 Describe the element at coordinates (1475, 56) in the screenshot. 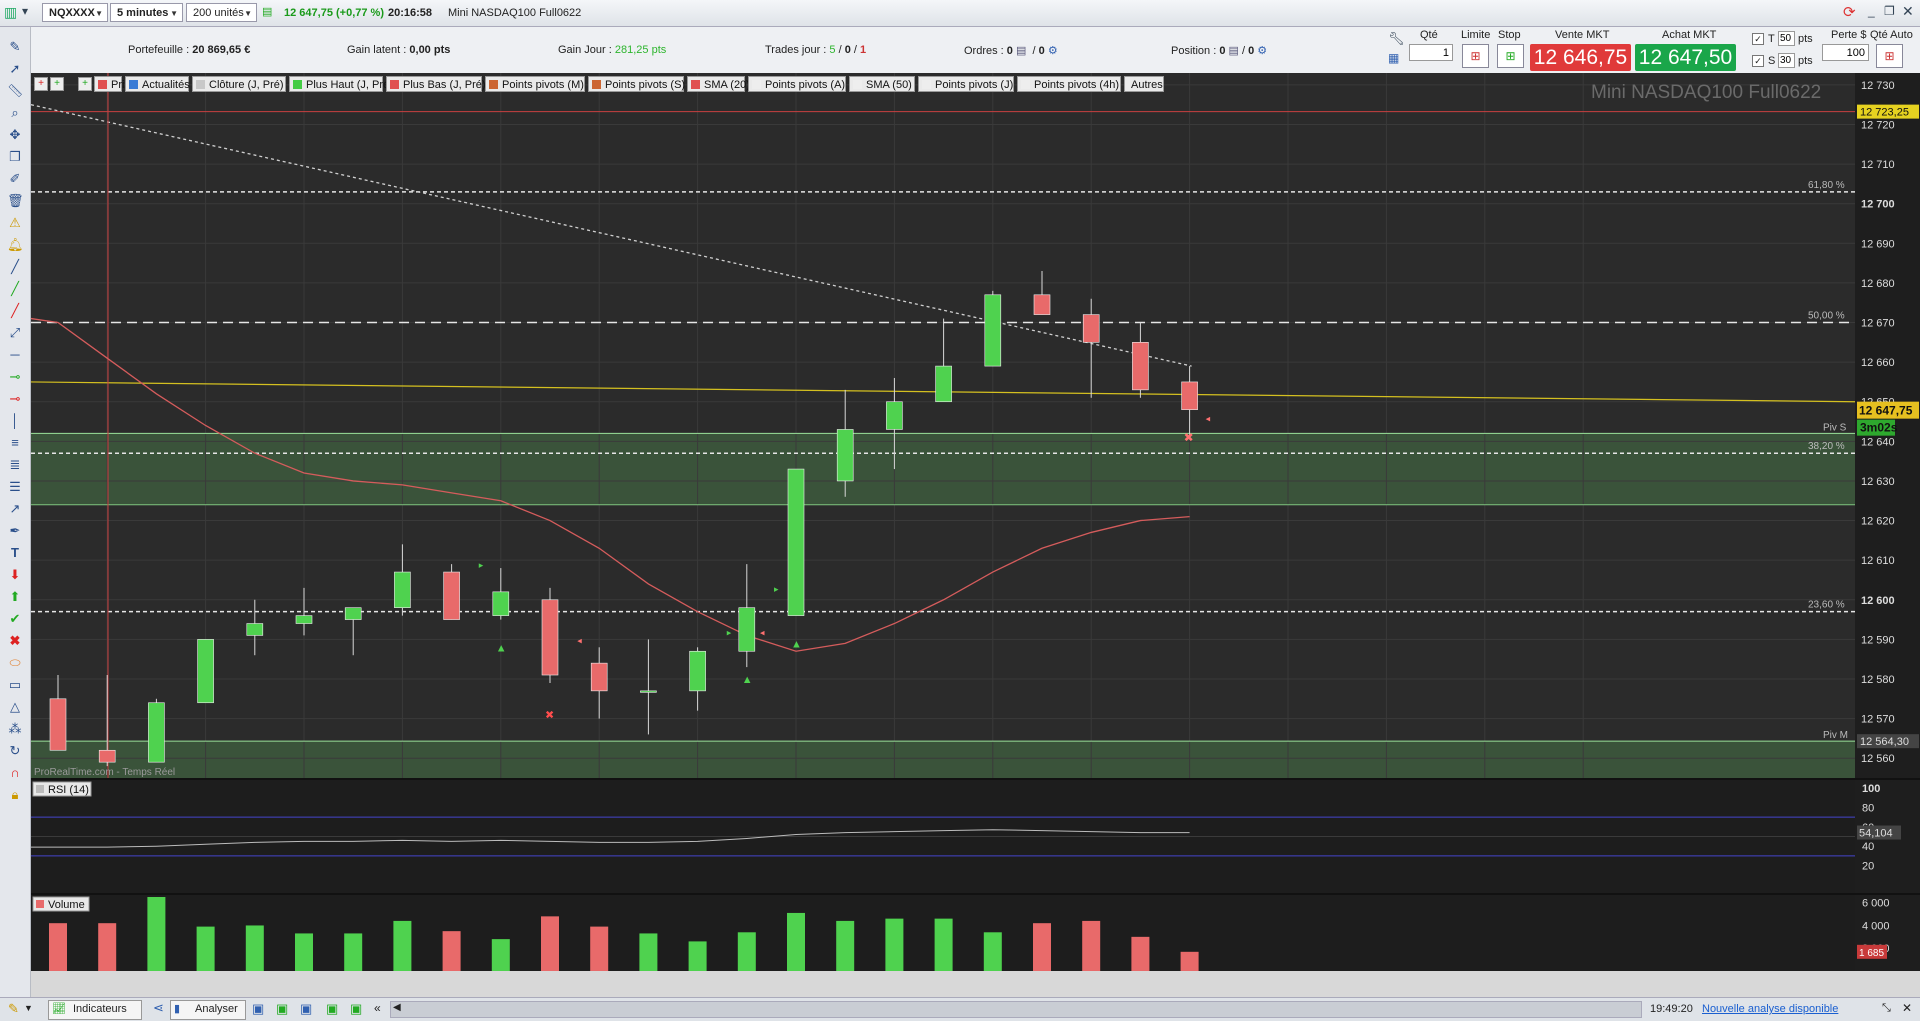

I see `limit-order-icon: ⊞` at that location.